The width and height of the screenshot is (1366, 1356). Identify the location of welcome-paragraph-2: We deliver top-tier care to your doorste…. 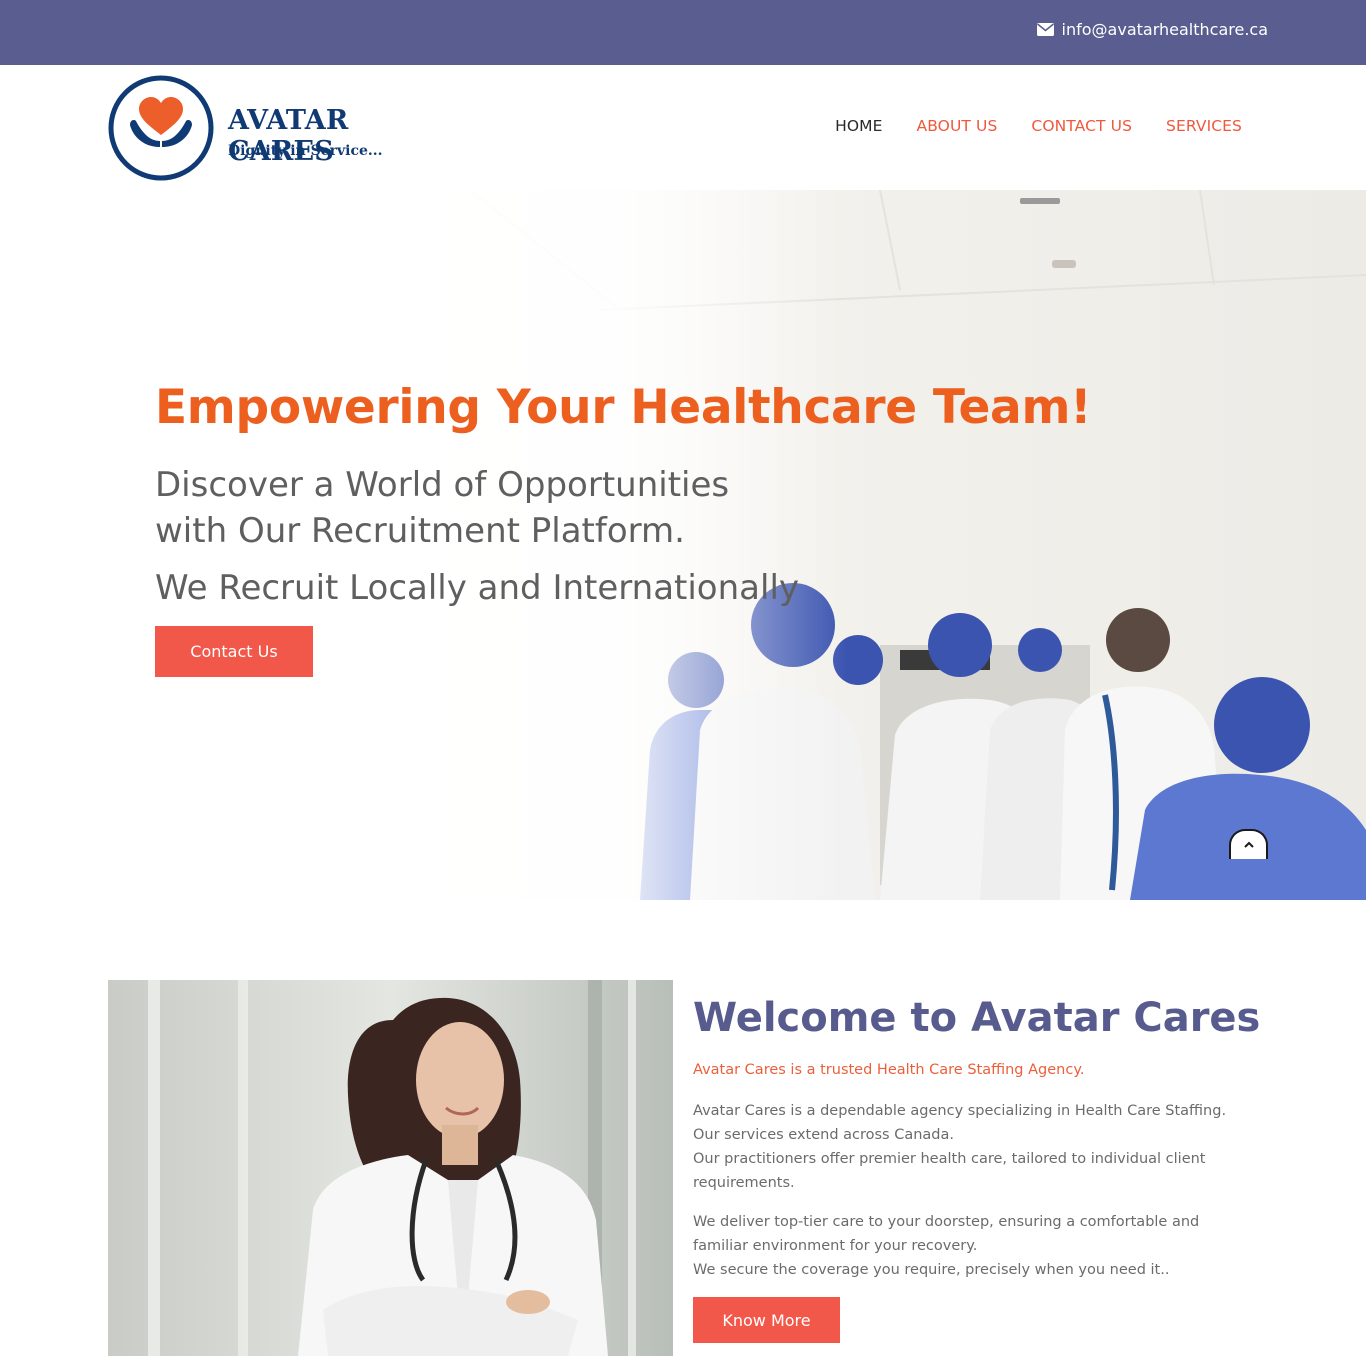
(983, 1246).